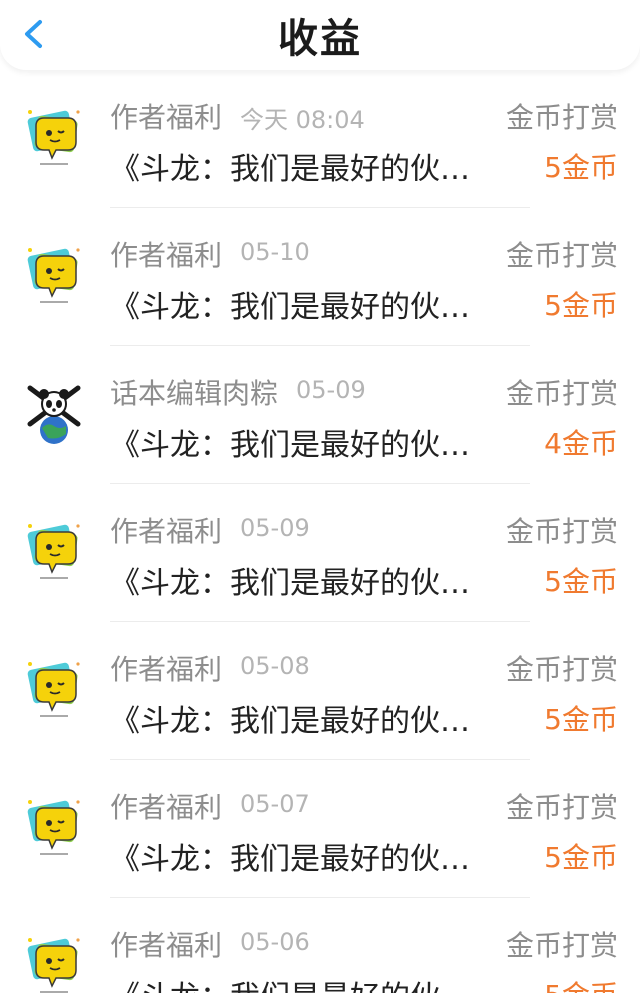 Image resolution: width=640 pixels, height=993 pixels. Describe the element at coordinates (320, 39) in the screenshot. I see `page-title: 收益` at that location.